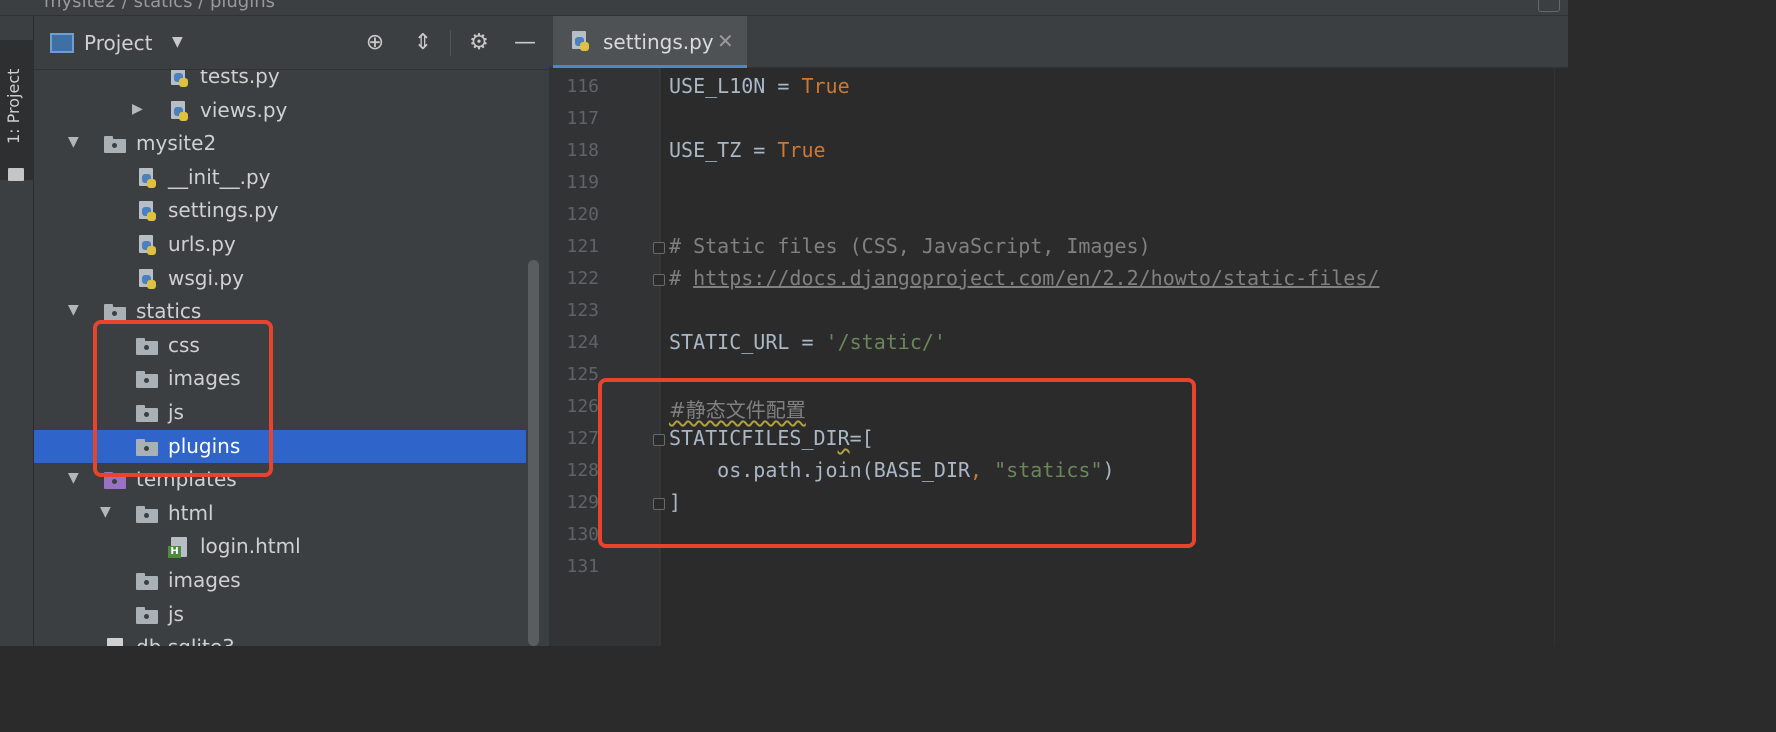  I want to click on tree-item-label: html, so click(191, 512).